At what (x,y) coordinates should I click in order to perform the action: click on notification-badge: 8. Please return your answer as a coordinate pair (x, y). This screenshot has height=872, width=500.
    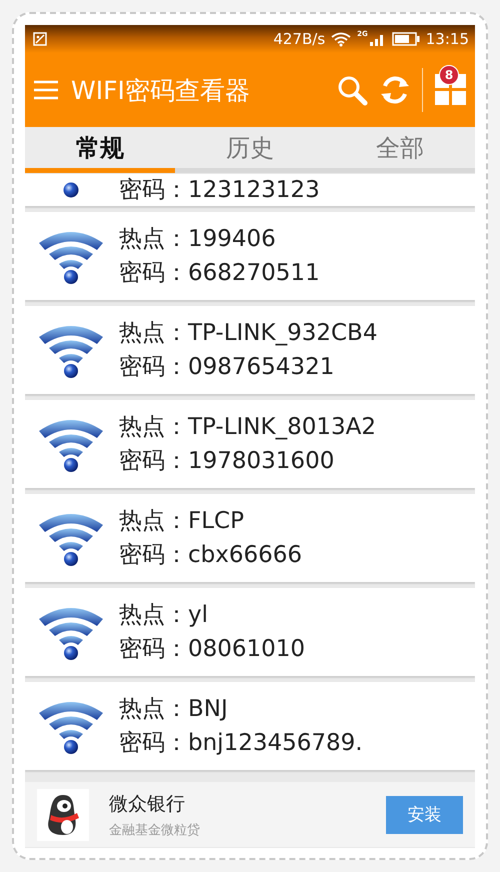
    Looking at the image, I should click on (449, 75).